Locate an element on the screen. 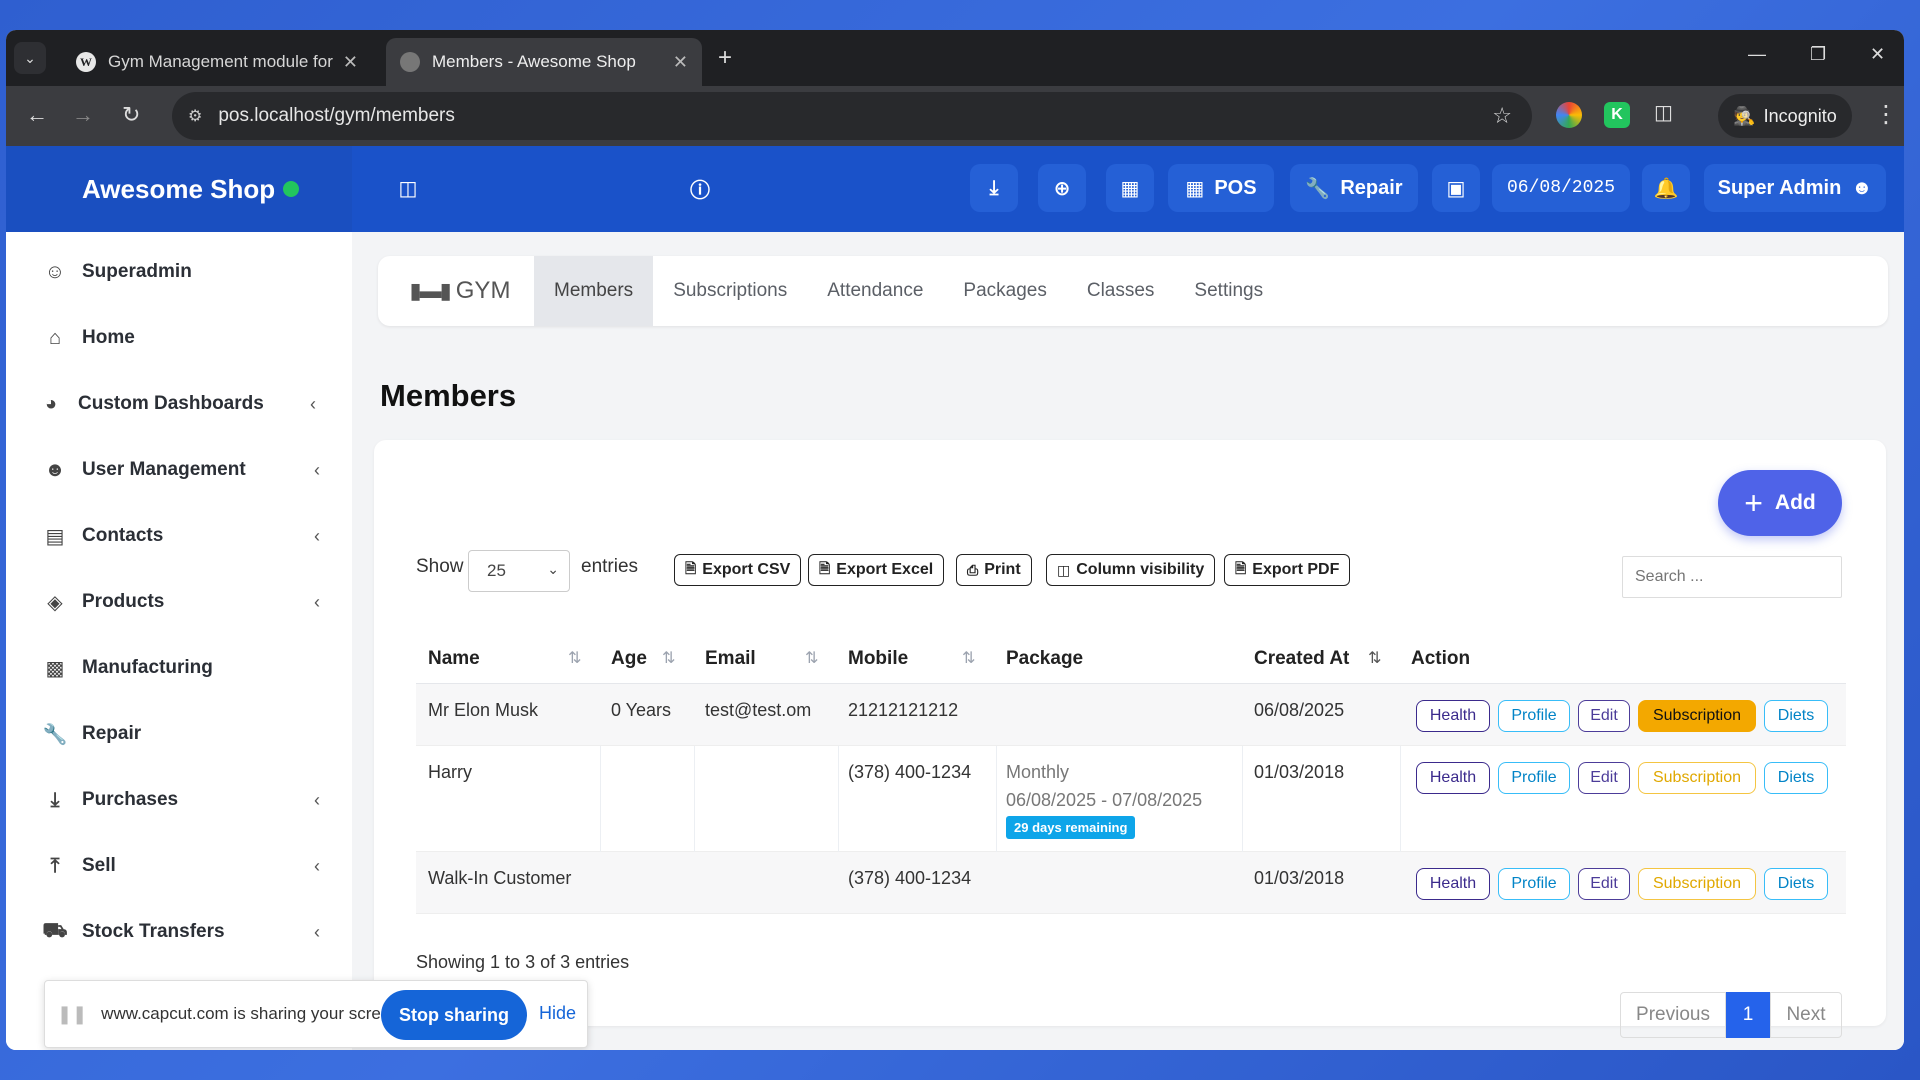  calculator-icon: ▦ is located at coordinates (1130, 188).